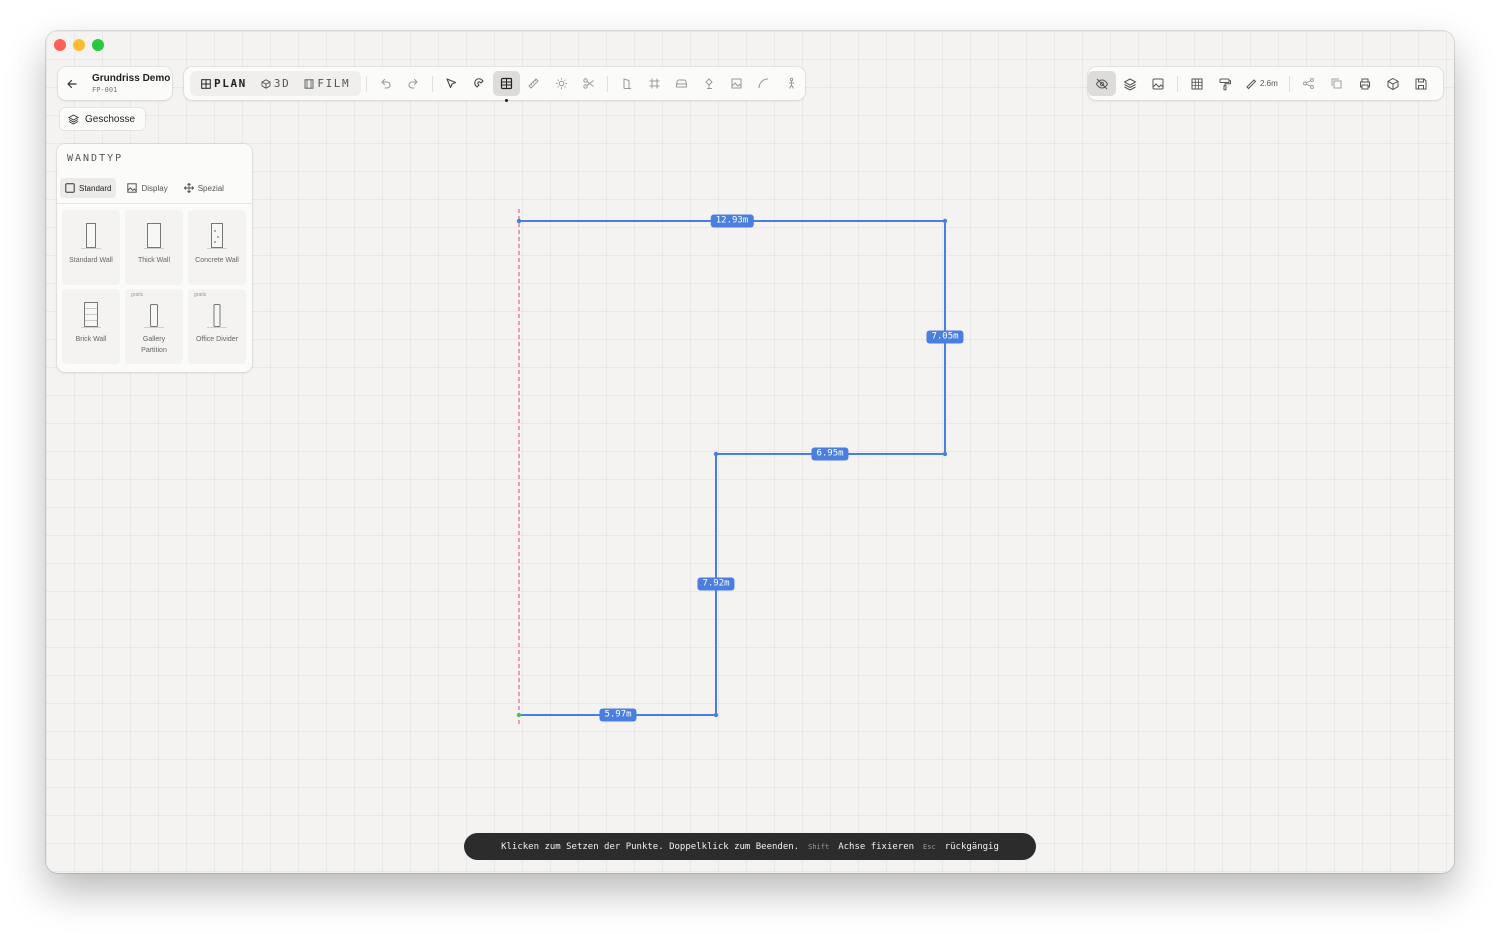 The height and width of the screenshot is (934, 1500). Describe the element at coordinates (626, 83) in the screenshot. I see `door-tool-button` at that location.